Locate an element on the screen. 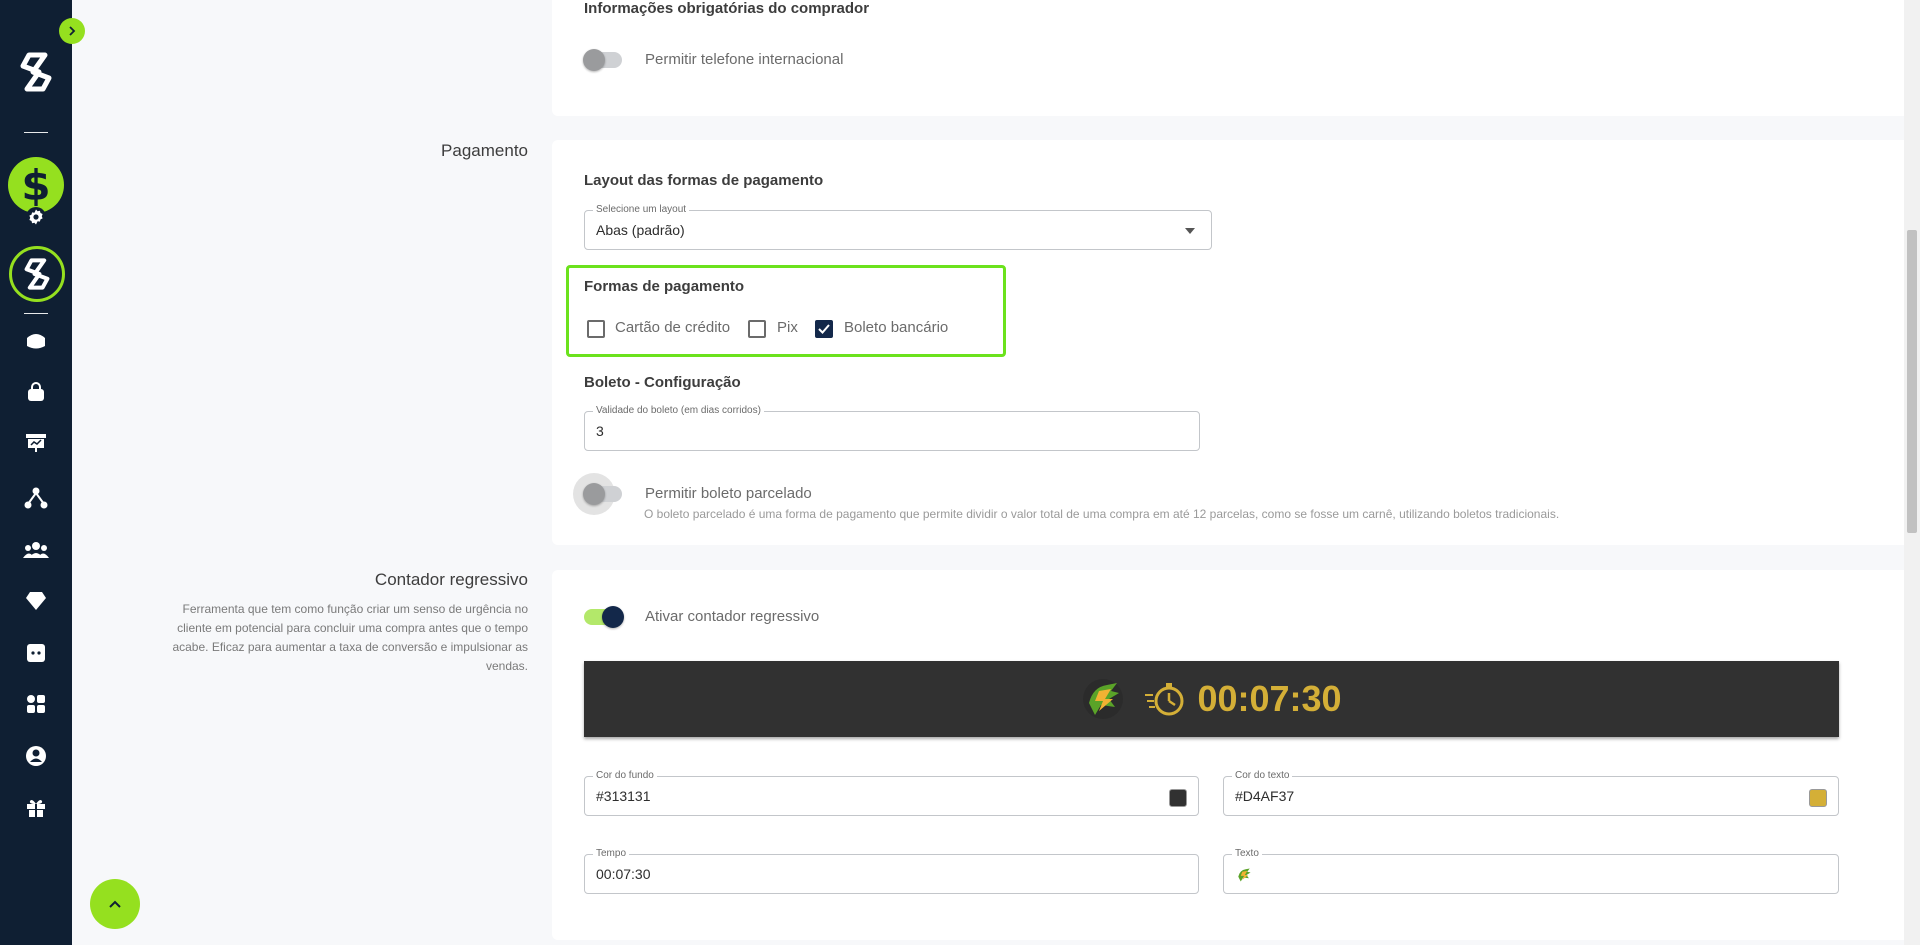 Image resolution: width=1920 pixels, height=945 pixels. ring-logo-icon is located at coordinates (37, 274).